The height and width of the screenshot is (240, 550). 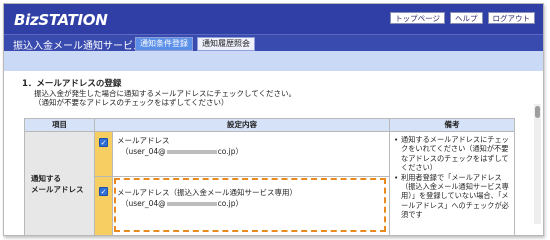 What do you see at coordinates (226, 44) in the screenshot?
I see `tab-notification-history: 通知履歴照会` at bounding box center [226, 44].